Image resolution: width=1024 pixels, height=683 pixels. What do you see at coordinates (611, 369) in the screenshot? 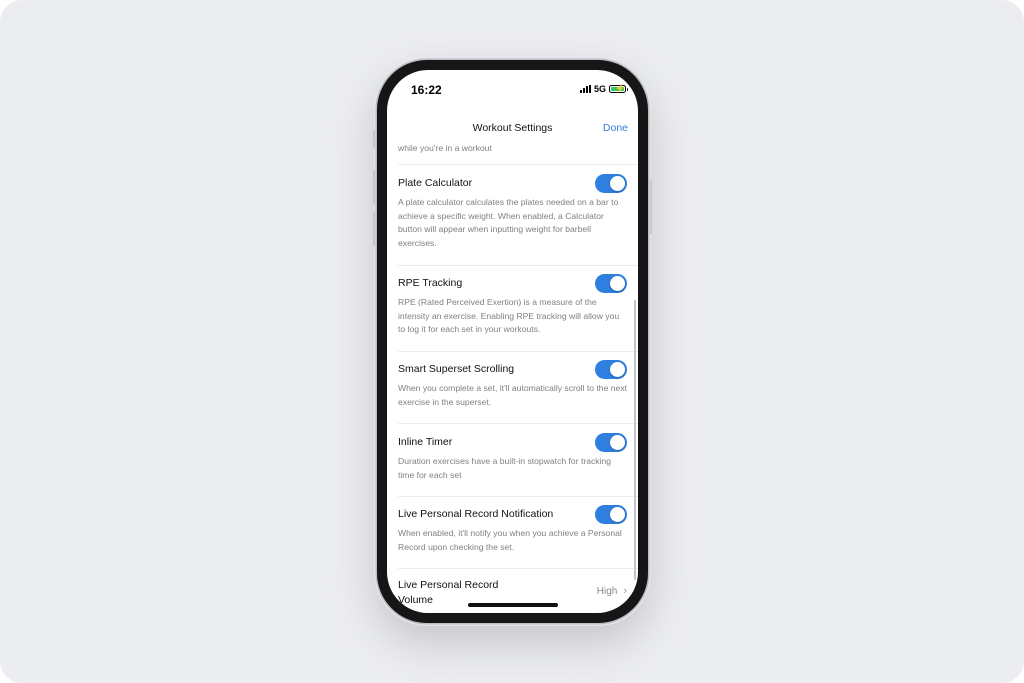
I see `smart-superset-scrolling-toggle` at bounding box center [611, 369].